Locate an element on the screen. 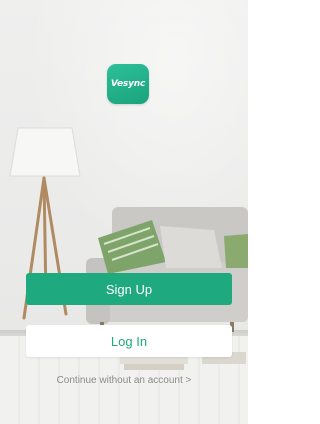  cushion-plain is located at coordinates (191, 247).